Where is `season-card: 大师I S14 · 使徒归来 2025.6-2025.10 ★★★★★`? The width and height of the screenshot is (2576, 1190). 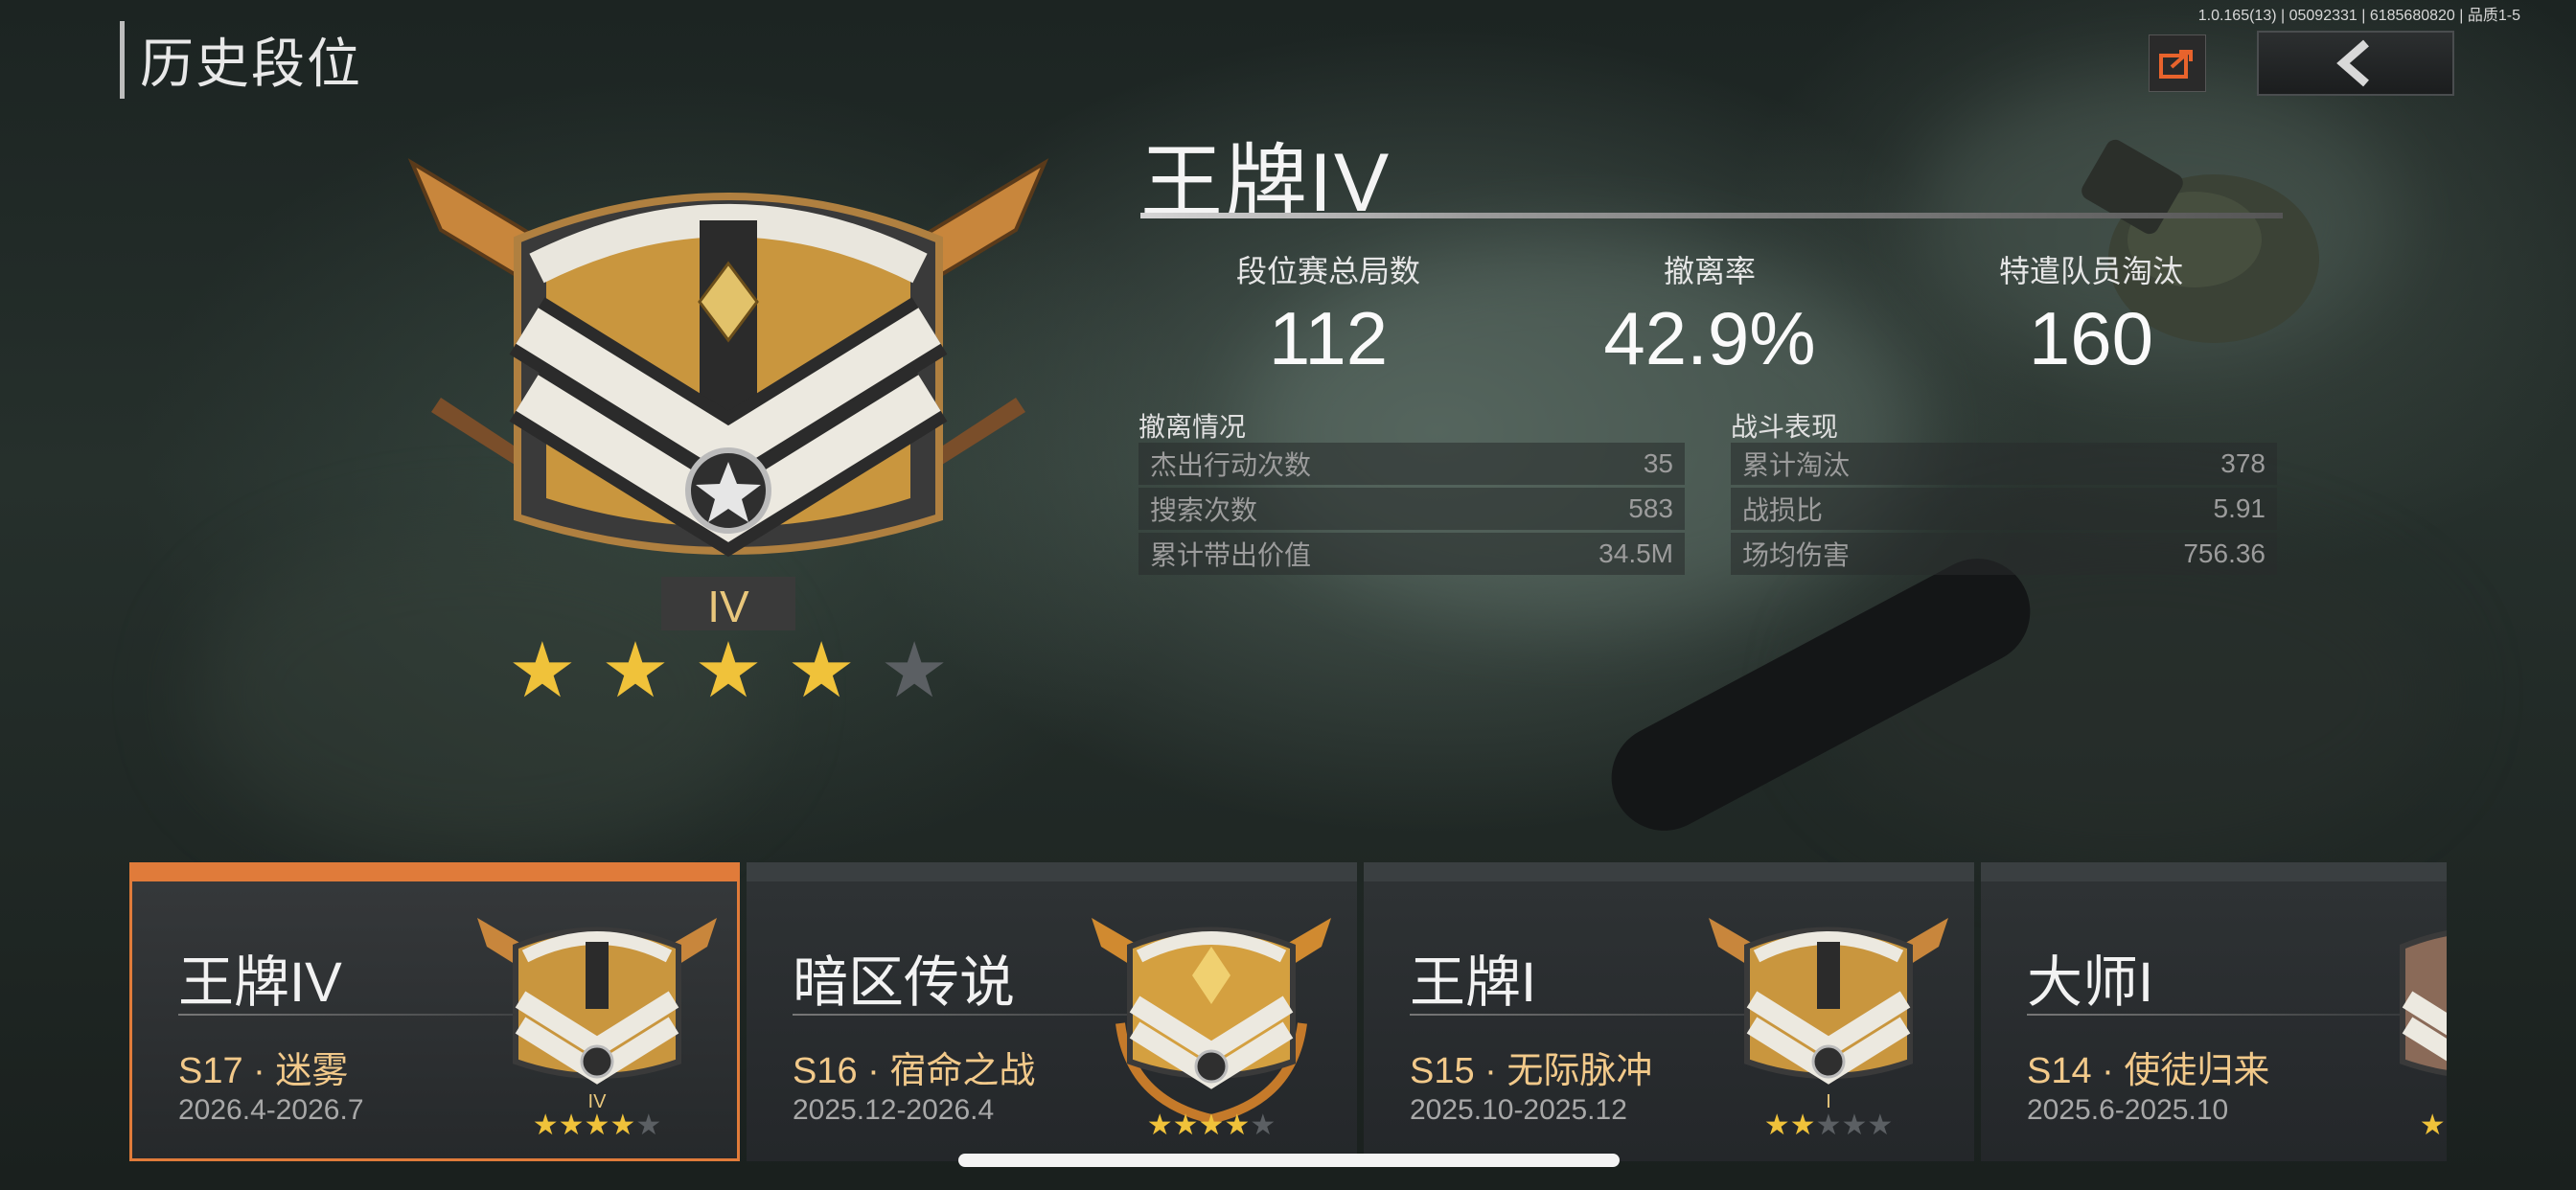
season-card: 大师I S14 · 使徒归来 2025.6-2025.10 ★★★★★ is located at coordinates (2214, 1012).